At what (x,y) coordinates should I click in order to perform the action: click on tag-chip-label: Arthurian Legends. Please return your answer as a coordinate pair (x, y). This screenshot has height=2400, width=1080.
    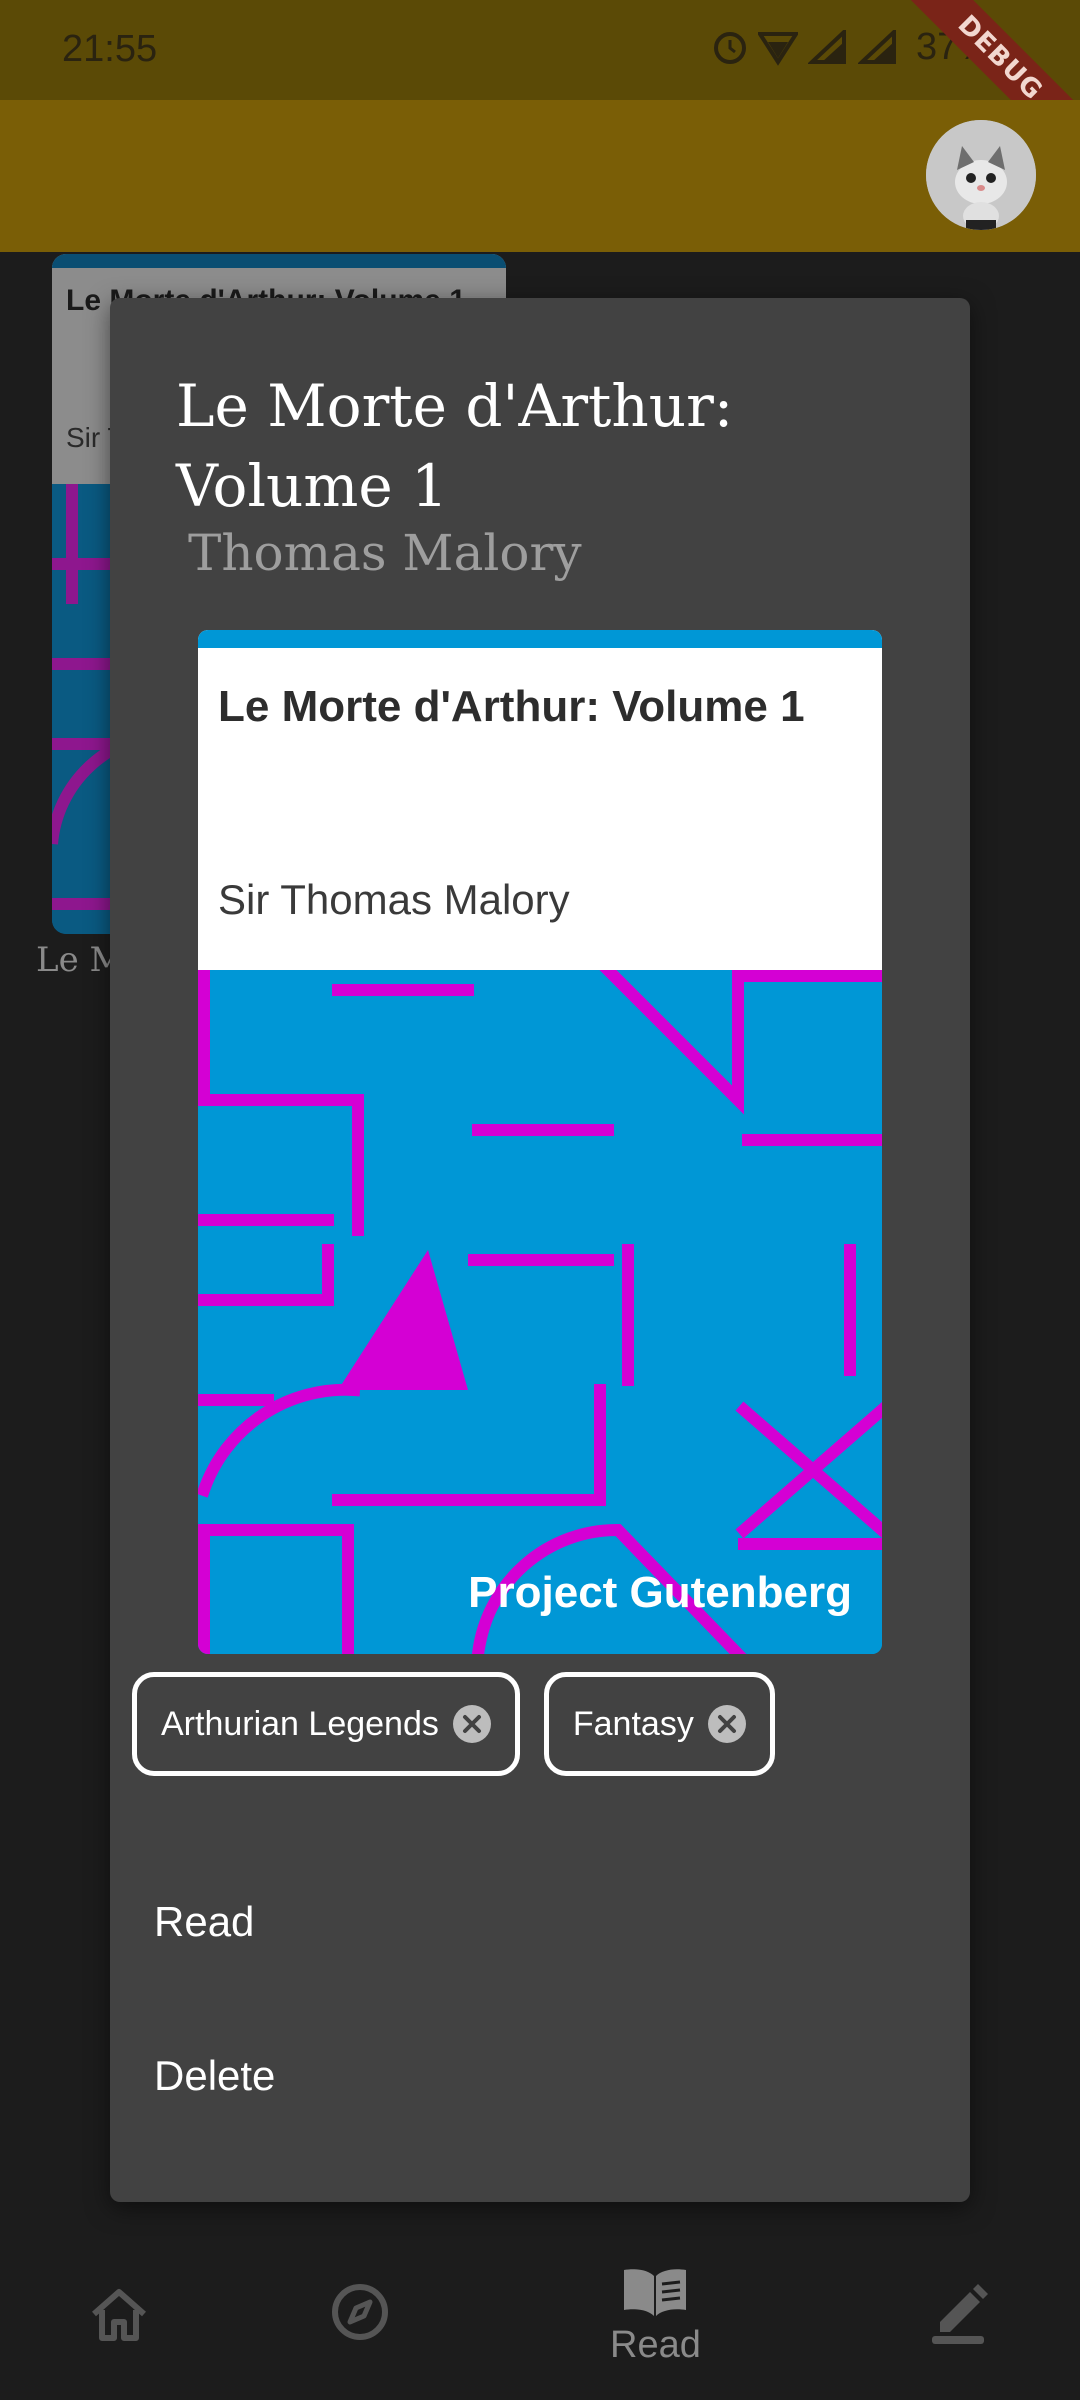
    Looking at the image, I should click on (300, 1723).